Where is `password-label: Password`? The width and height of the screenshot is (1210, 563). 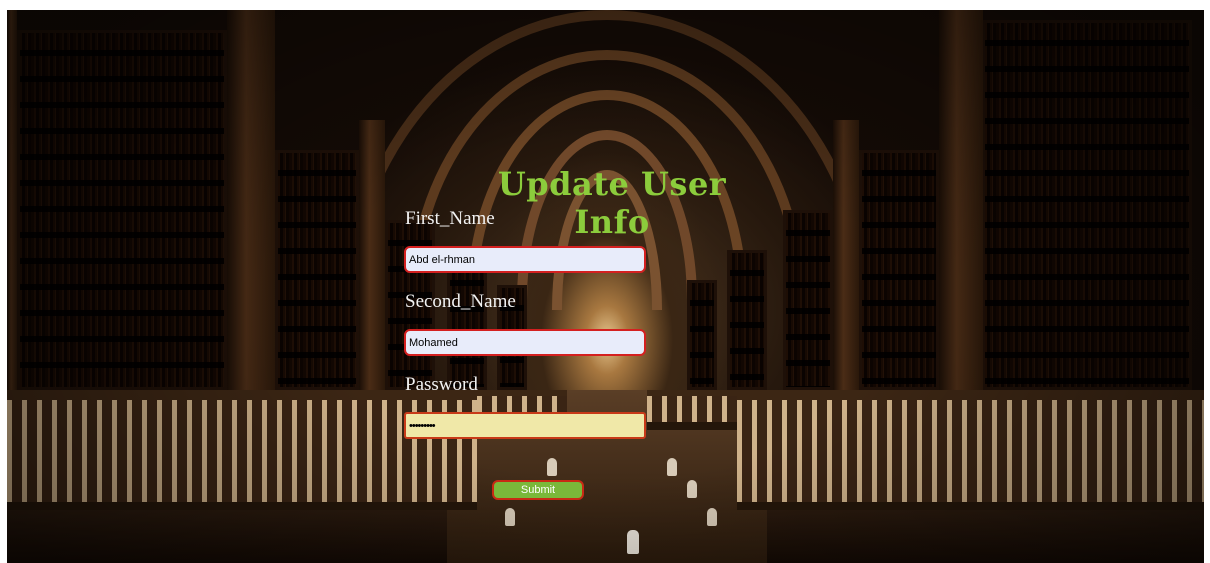
password-label: Password is located at coordinates (441, 384).